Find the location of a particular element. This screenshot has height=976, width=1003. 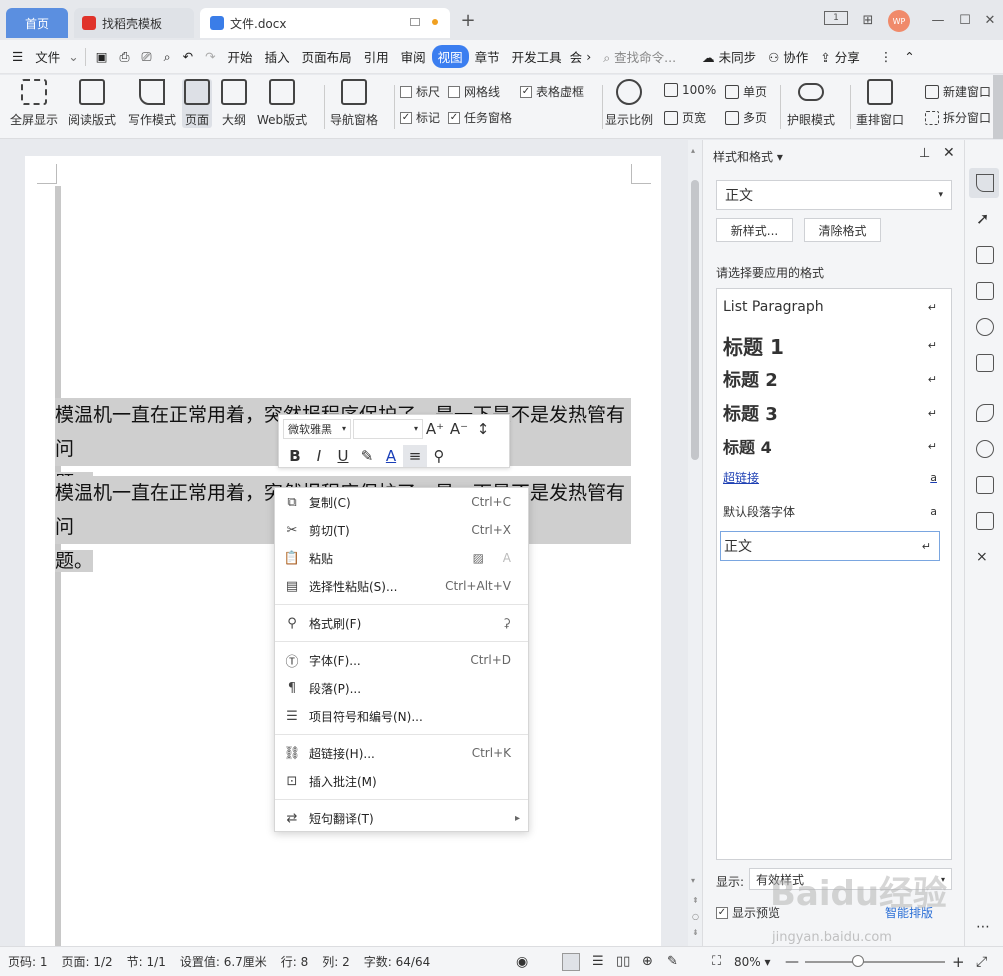

hamburger-icon: ☰ is located at coordinates (17, 56).